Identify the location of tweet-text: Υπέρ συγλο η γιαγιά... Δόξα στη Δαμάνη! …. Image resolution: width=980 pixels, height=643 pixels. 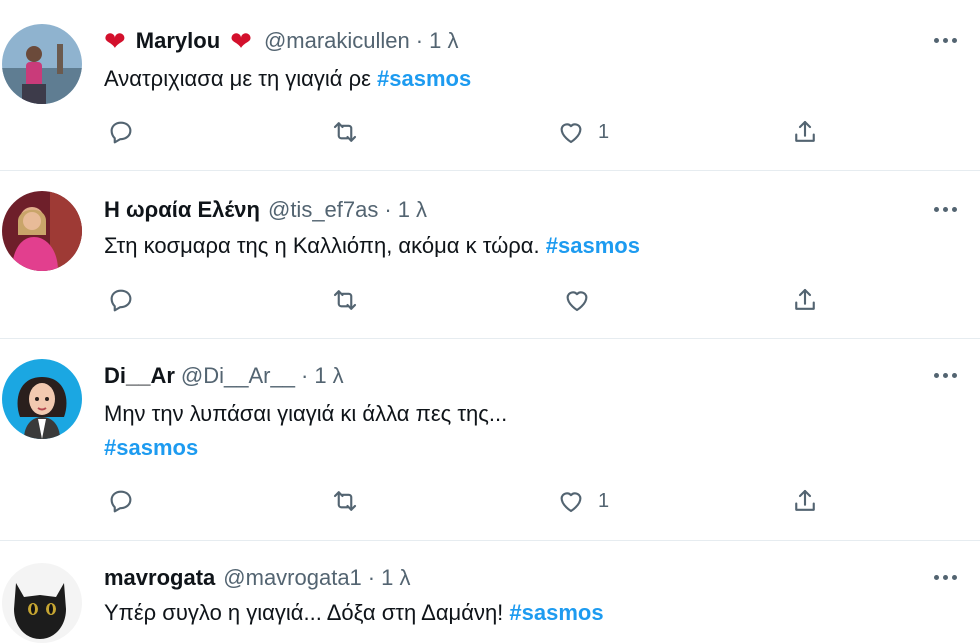
(354, 613).